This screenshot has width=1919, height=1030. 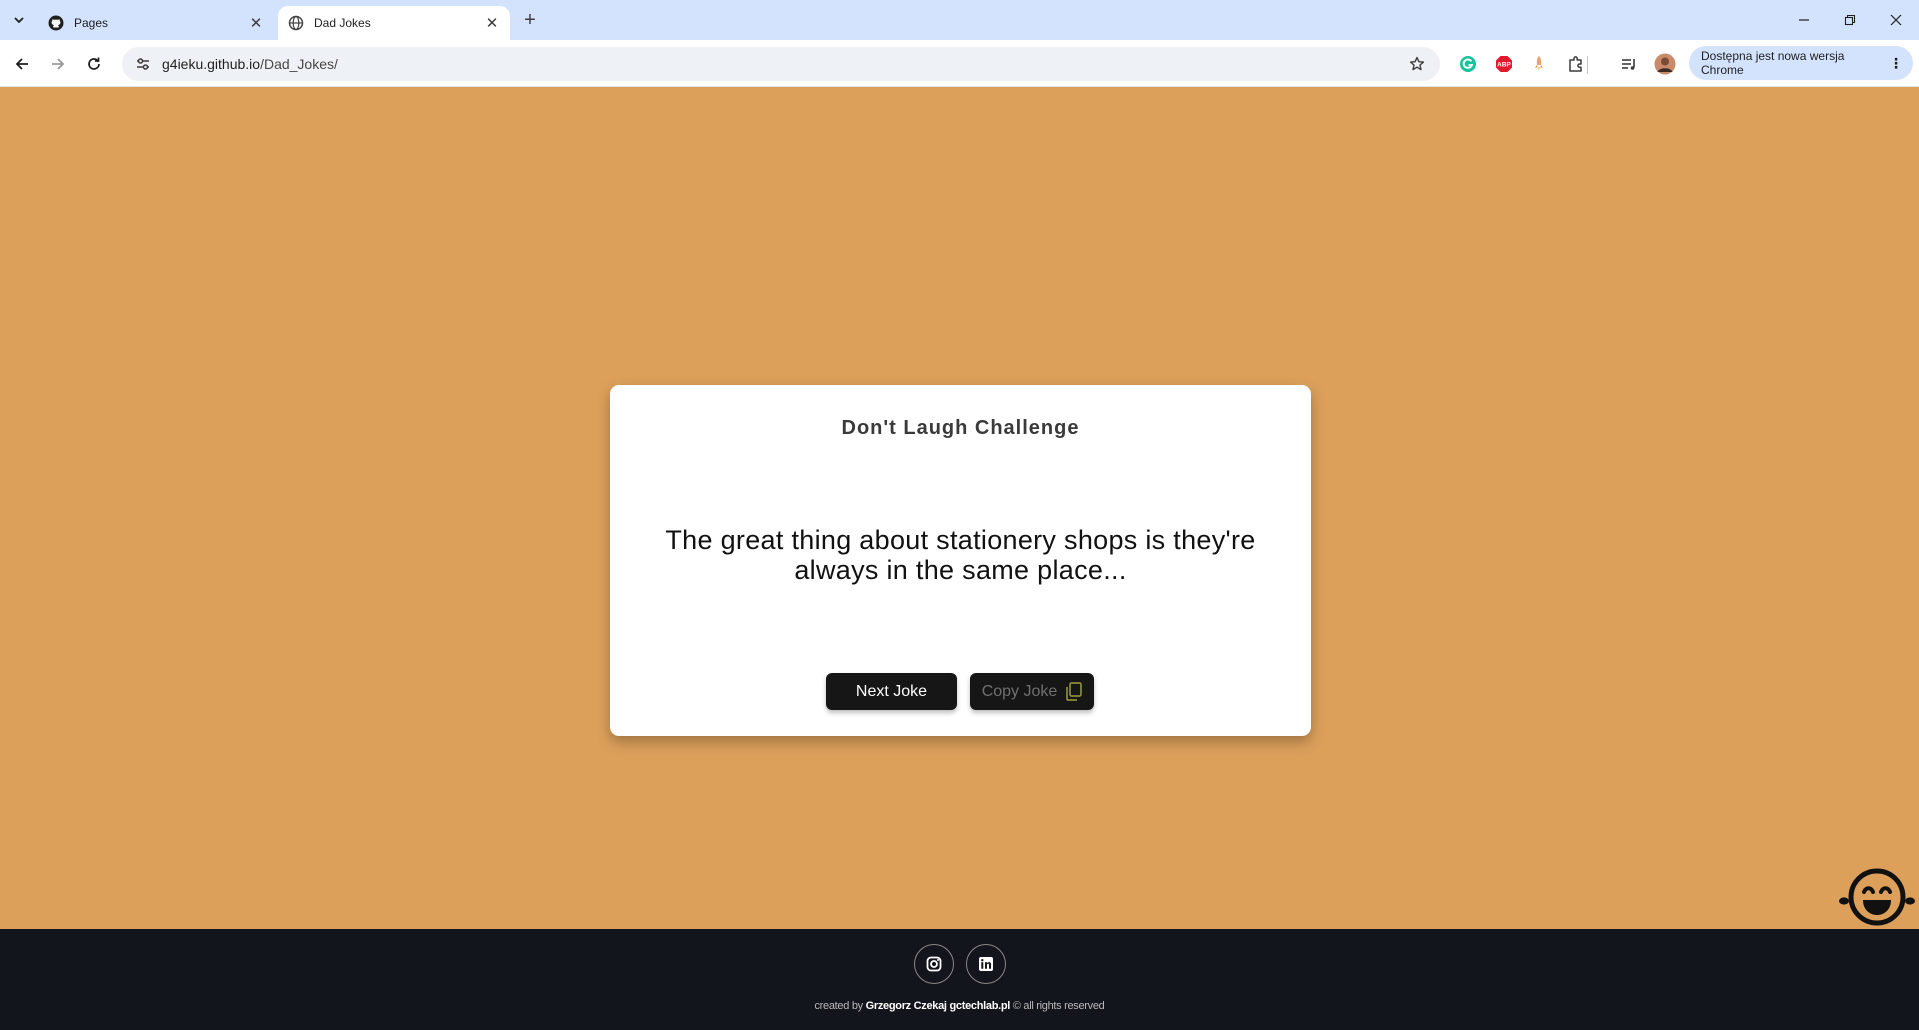 What do you see at coordinates (1877, 895) in the screenshot?
I see `laughing-face-icon` at bounding box center [1877, 895].